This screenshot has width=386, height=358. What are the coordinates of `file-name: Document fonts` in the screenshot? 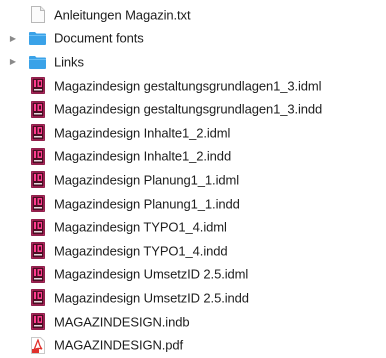 It's located at (99, 38).